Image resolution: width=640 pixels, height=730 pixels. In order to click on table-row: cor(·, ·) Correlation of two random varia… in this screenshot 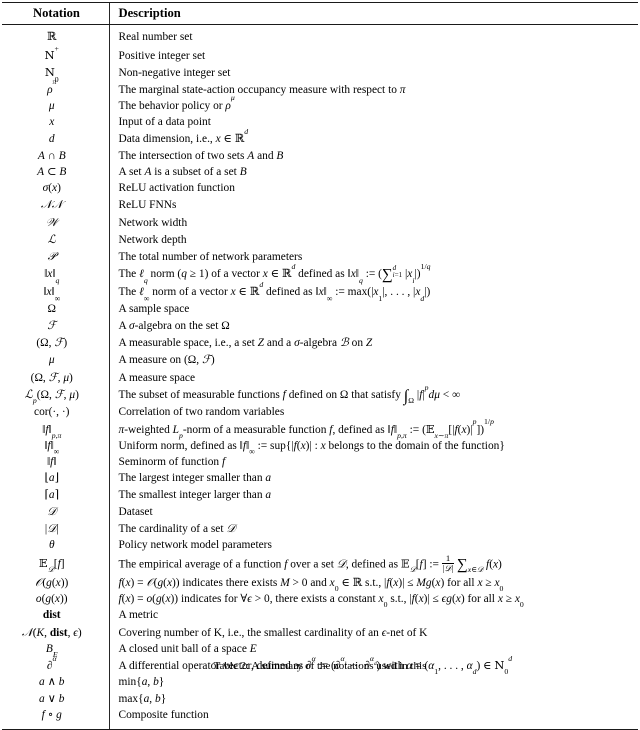, I will do `click(320, 412)`.